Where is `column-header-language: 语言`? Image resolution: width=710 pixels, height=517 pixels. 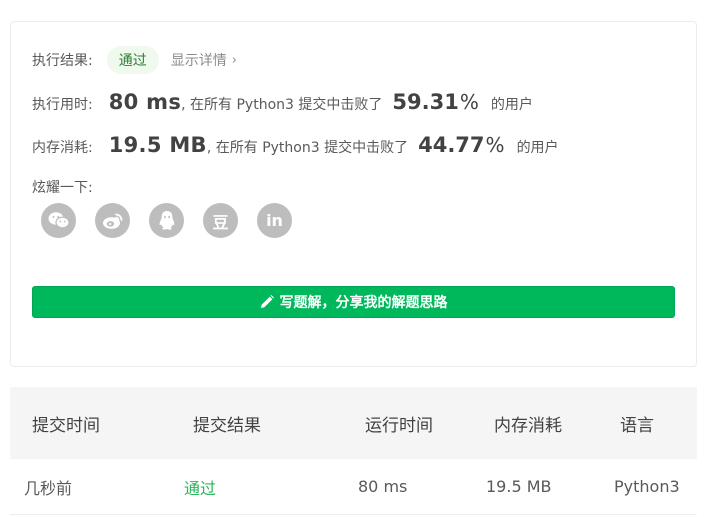
column-header-language: 语言 is located at coordinates (637, 425).